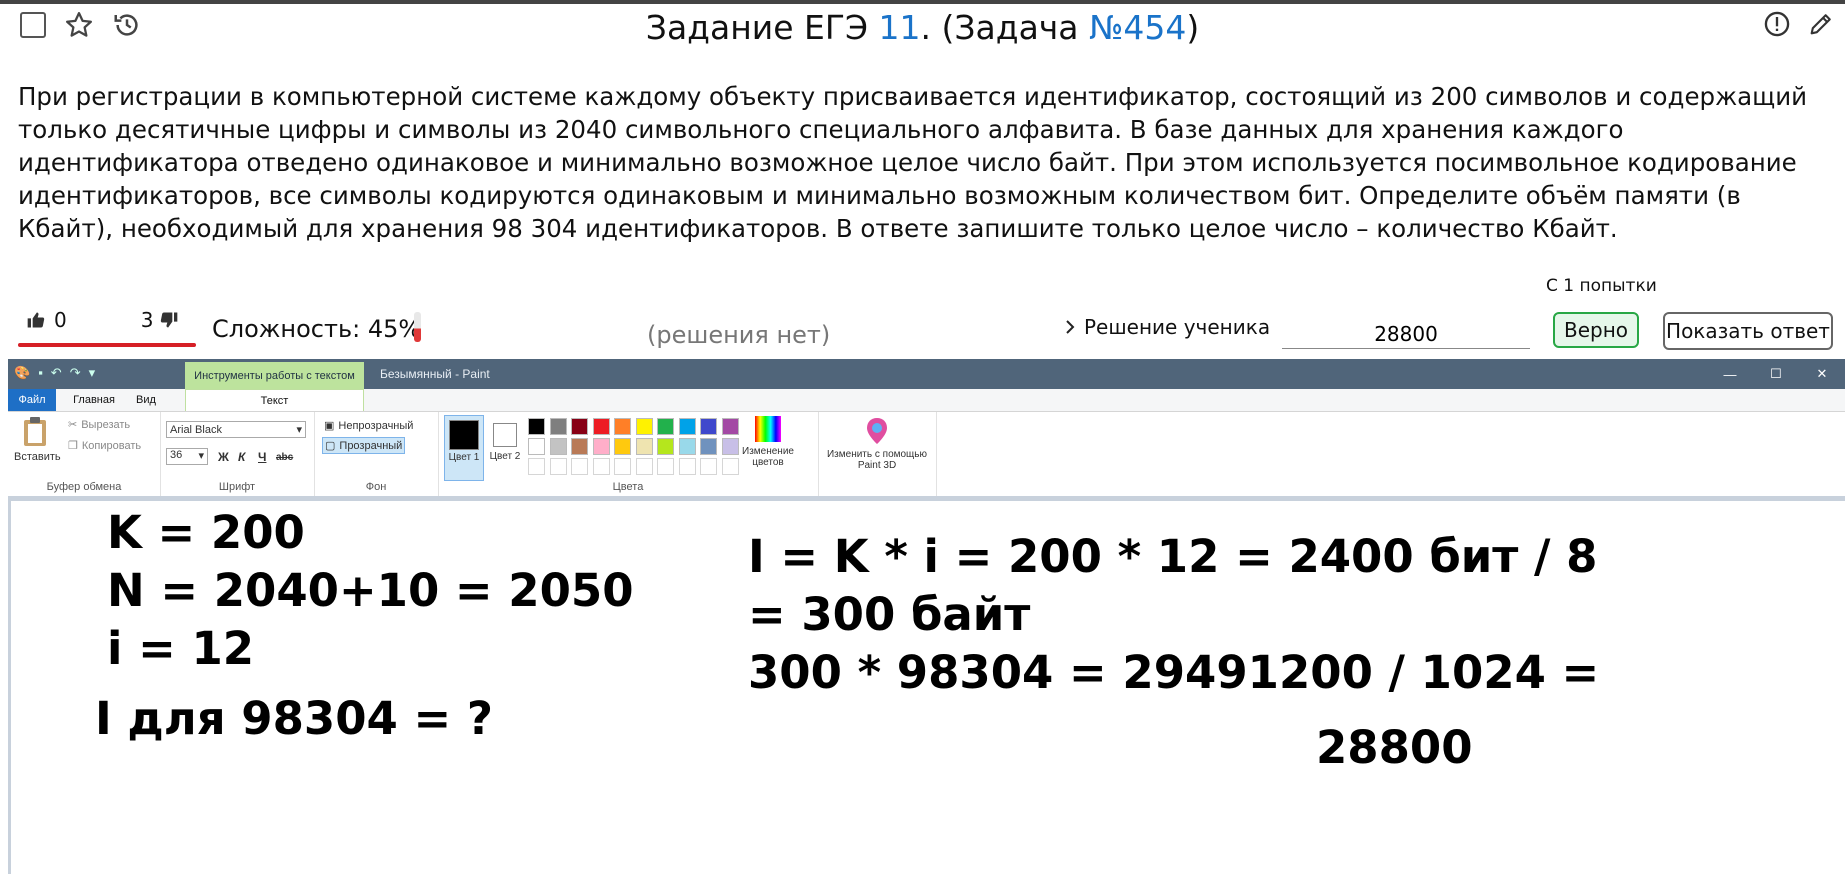  Describe the element at coordinates (1177, 327) in the screenshot. I see `student-solution-label: Решение ученика` at that location.